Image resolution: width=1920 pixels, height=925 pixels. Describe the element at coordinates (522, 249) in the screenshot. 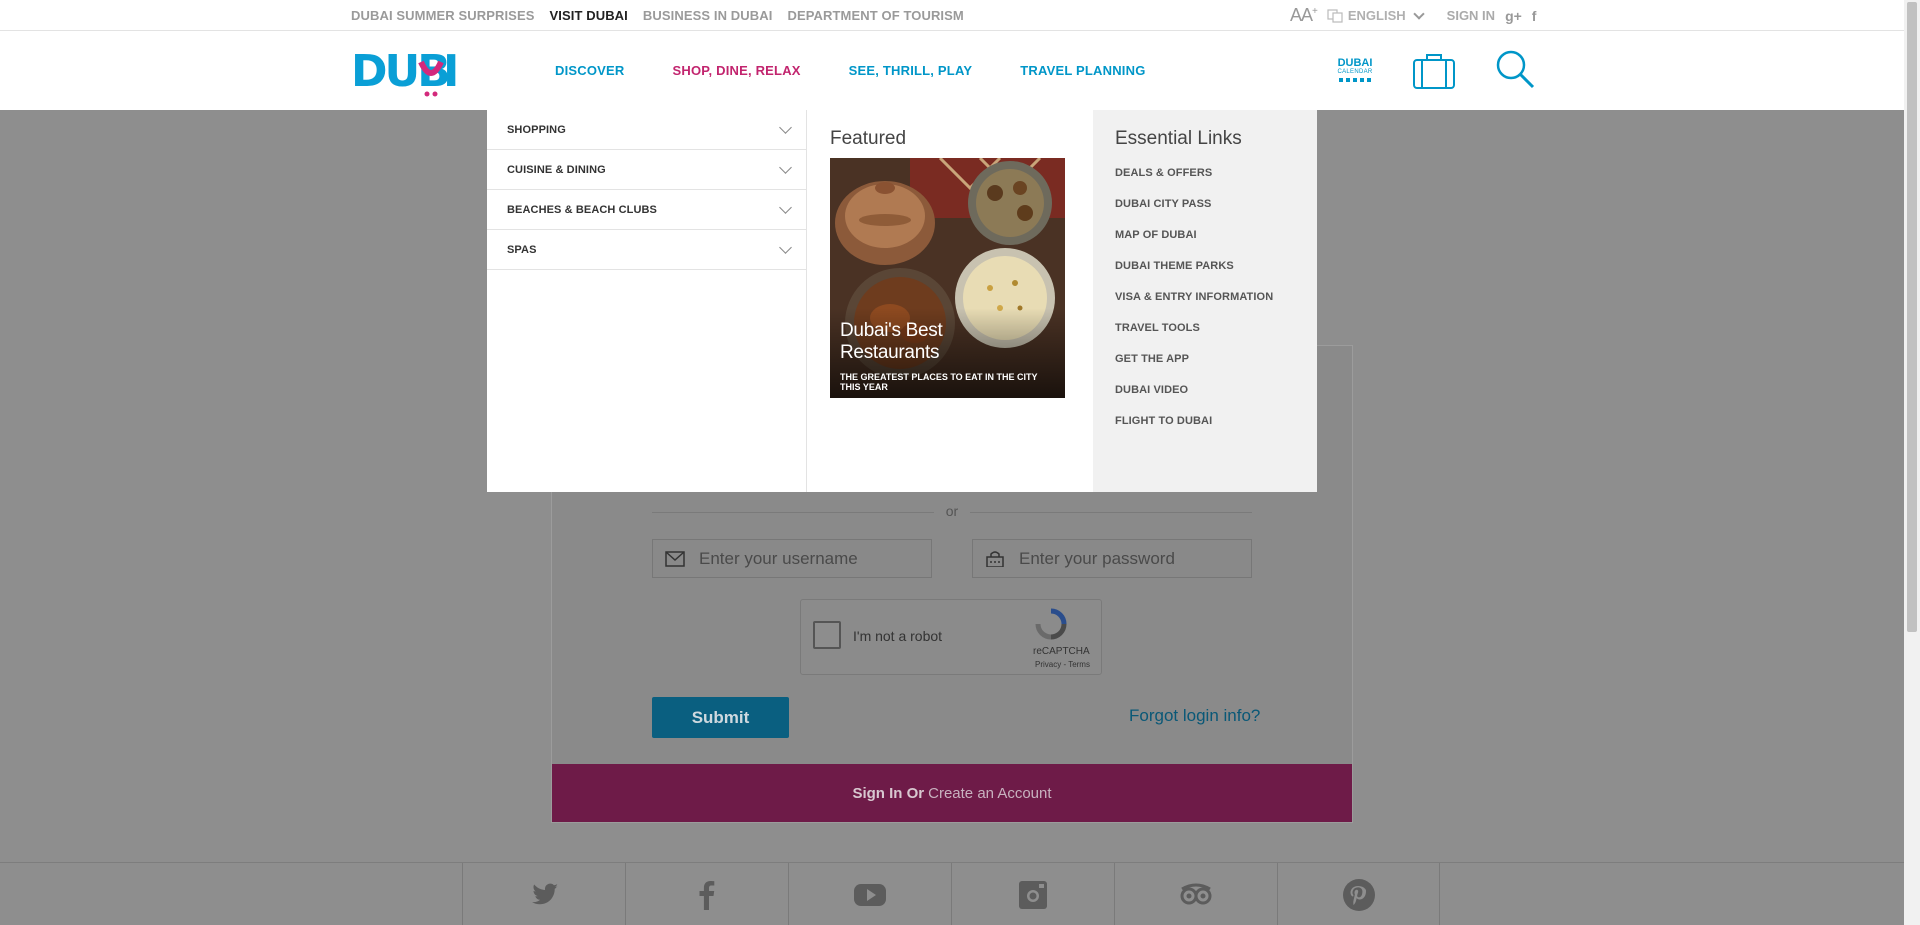

I see `category-label: SPAS` at that location.